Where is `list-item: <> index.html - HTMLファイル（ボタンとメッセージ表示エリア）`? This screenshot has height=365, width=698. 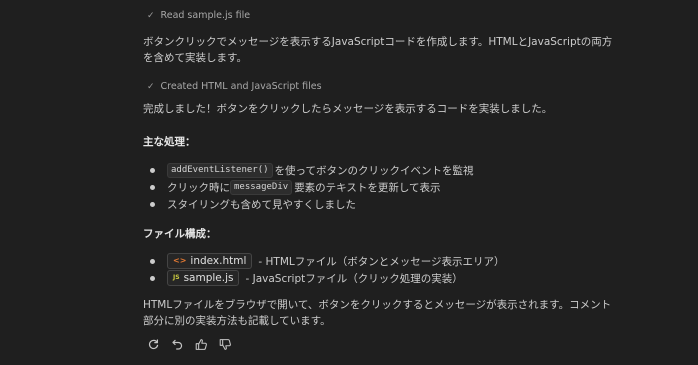
list-item: <> index.html - HTMLファイル（ボタンとメッセージ表示エリア） is located at coordinates (327, 261).